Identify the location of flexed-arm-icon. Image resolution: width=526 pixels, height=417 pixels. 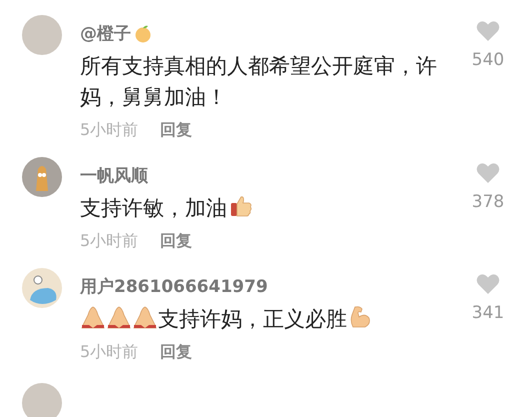
(360, 317).